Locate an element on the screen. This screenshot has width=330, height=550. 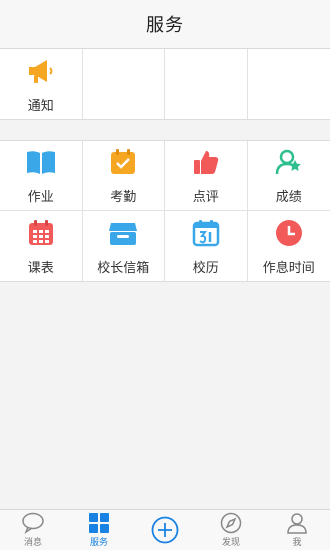
tab-label: 服务 is located at coordinates (98, 543).